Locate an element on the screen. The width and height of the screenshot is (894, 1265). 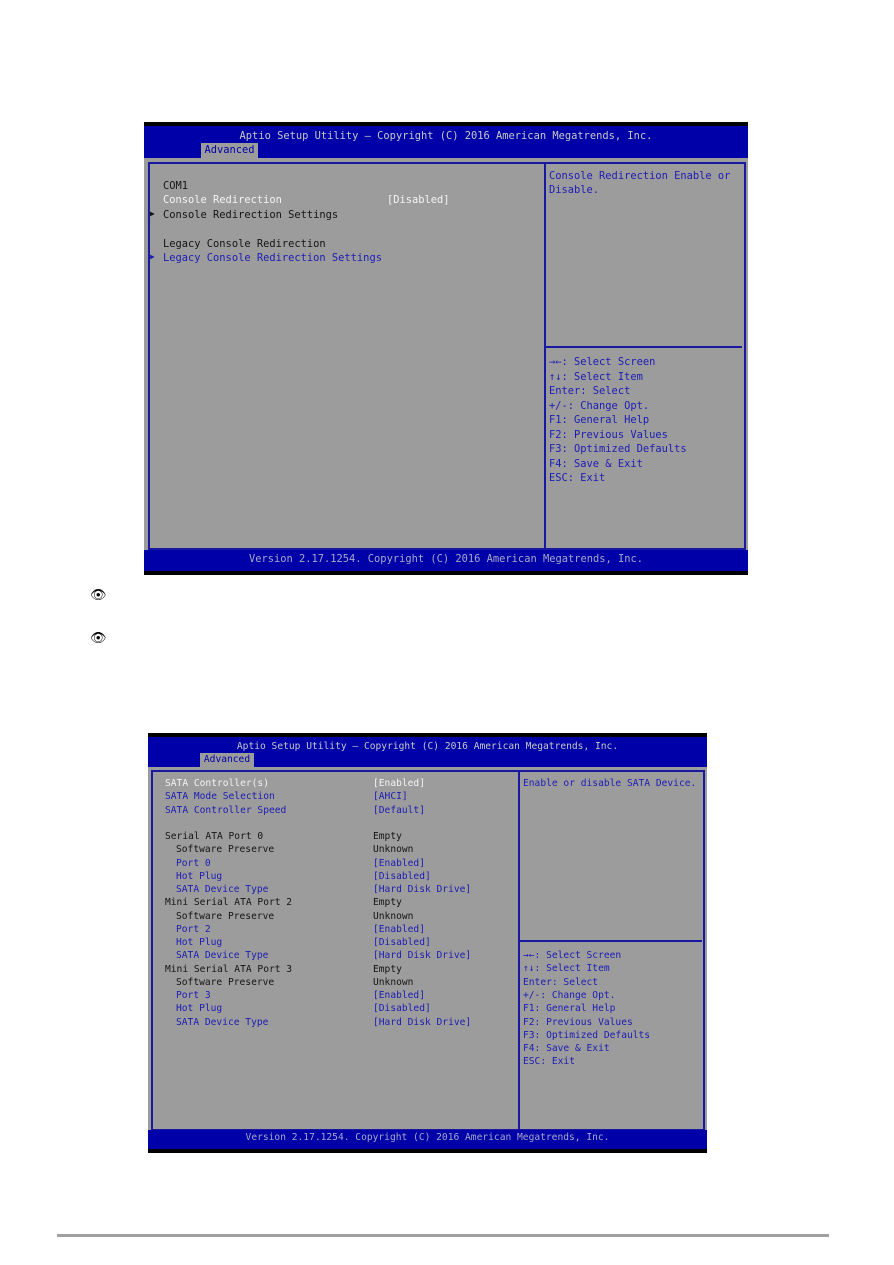
setting-label: Mini Serial ATA Port 2 is located at coordinates (229, 903).